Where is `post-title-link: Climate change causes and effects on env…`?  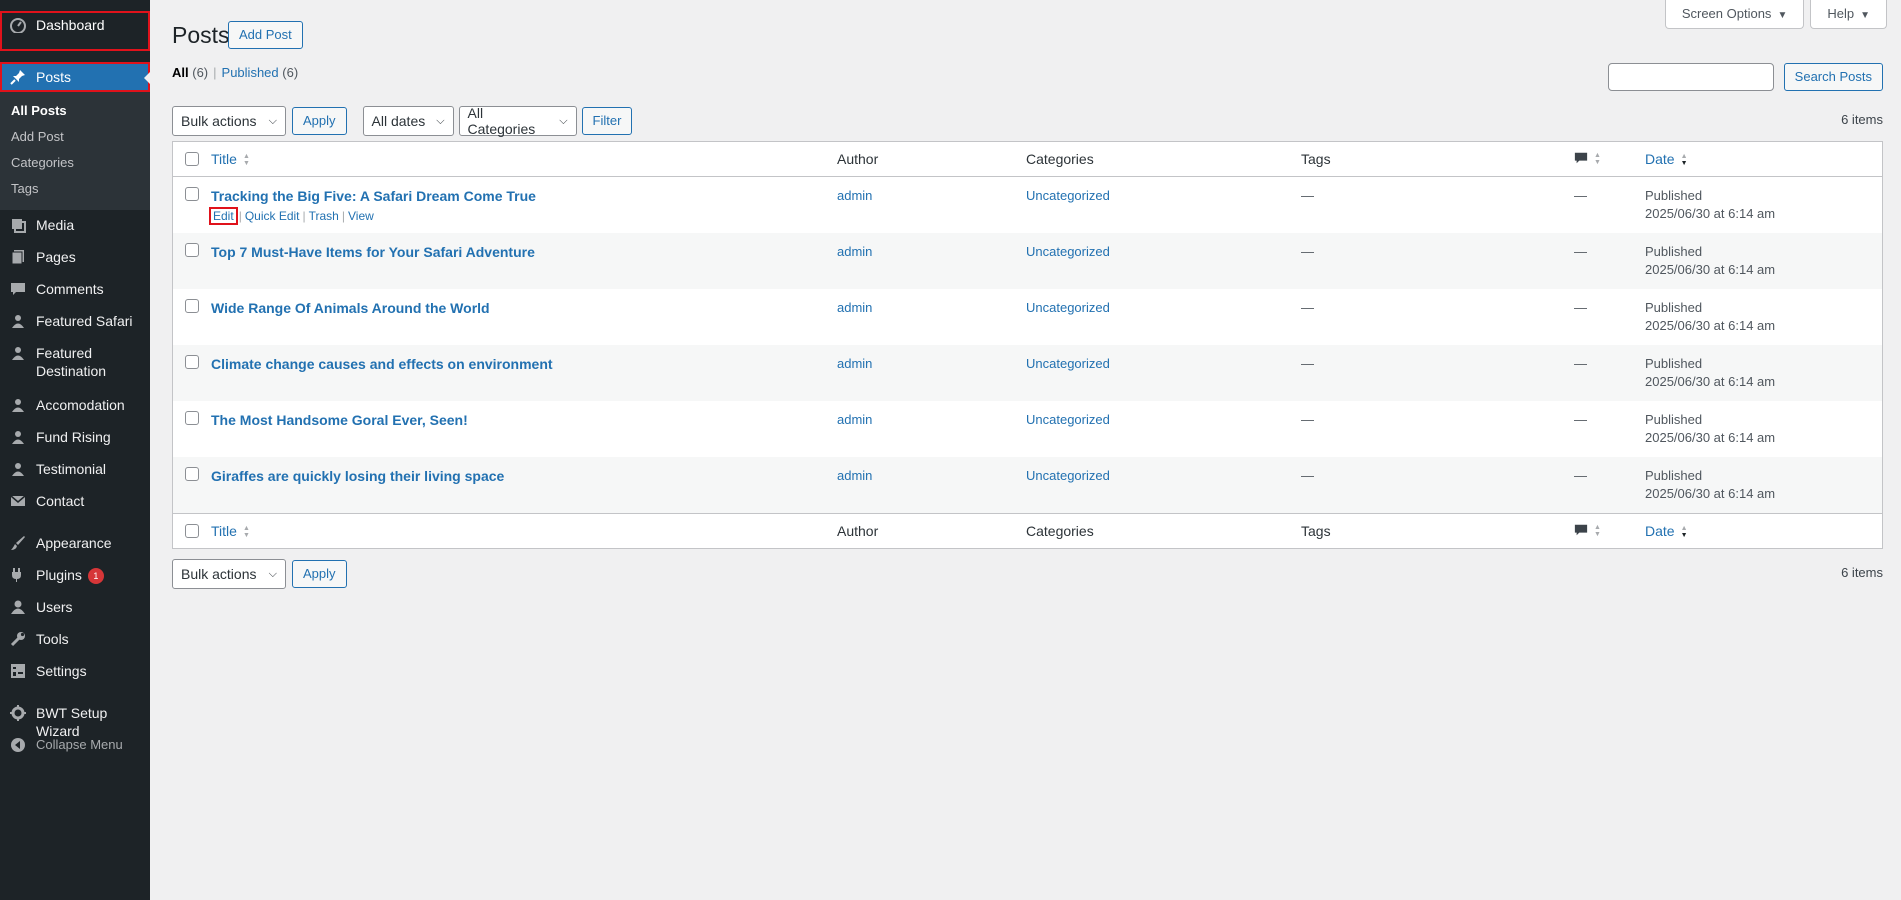
post-title-link: Climate change causes and effects on env… is located at coordinates (382, 364).